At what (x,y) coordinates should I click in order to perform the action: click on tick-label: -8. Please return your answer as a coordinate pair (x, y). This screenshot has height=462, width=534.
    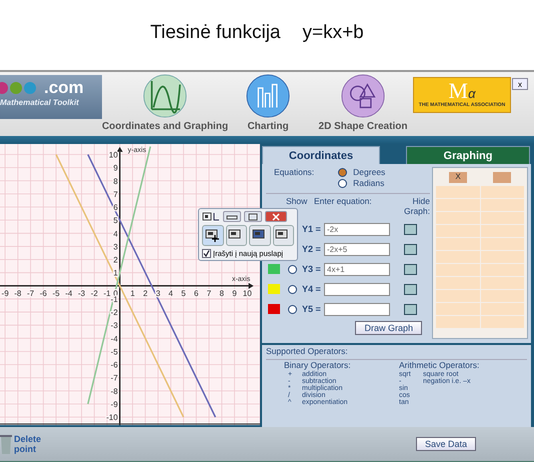
    Looking at the image, I should click on (18, 293).